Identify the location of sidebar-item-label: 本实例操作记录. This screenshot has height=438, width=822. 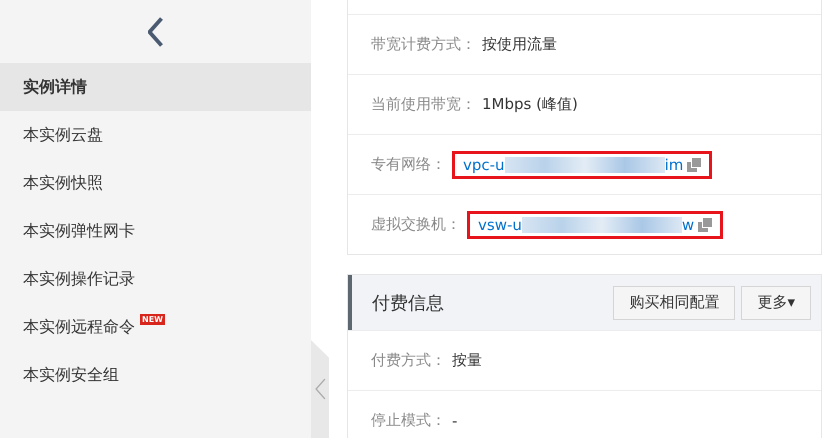
(79, 279).